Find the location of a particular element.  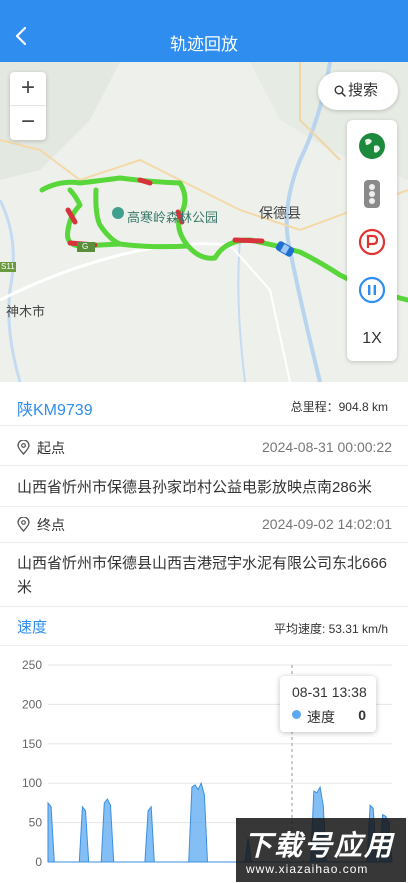

map-toolbar: 1X is located at coordinates (372, 240).